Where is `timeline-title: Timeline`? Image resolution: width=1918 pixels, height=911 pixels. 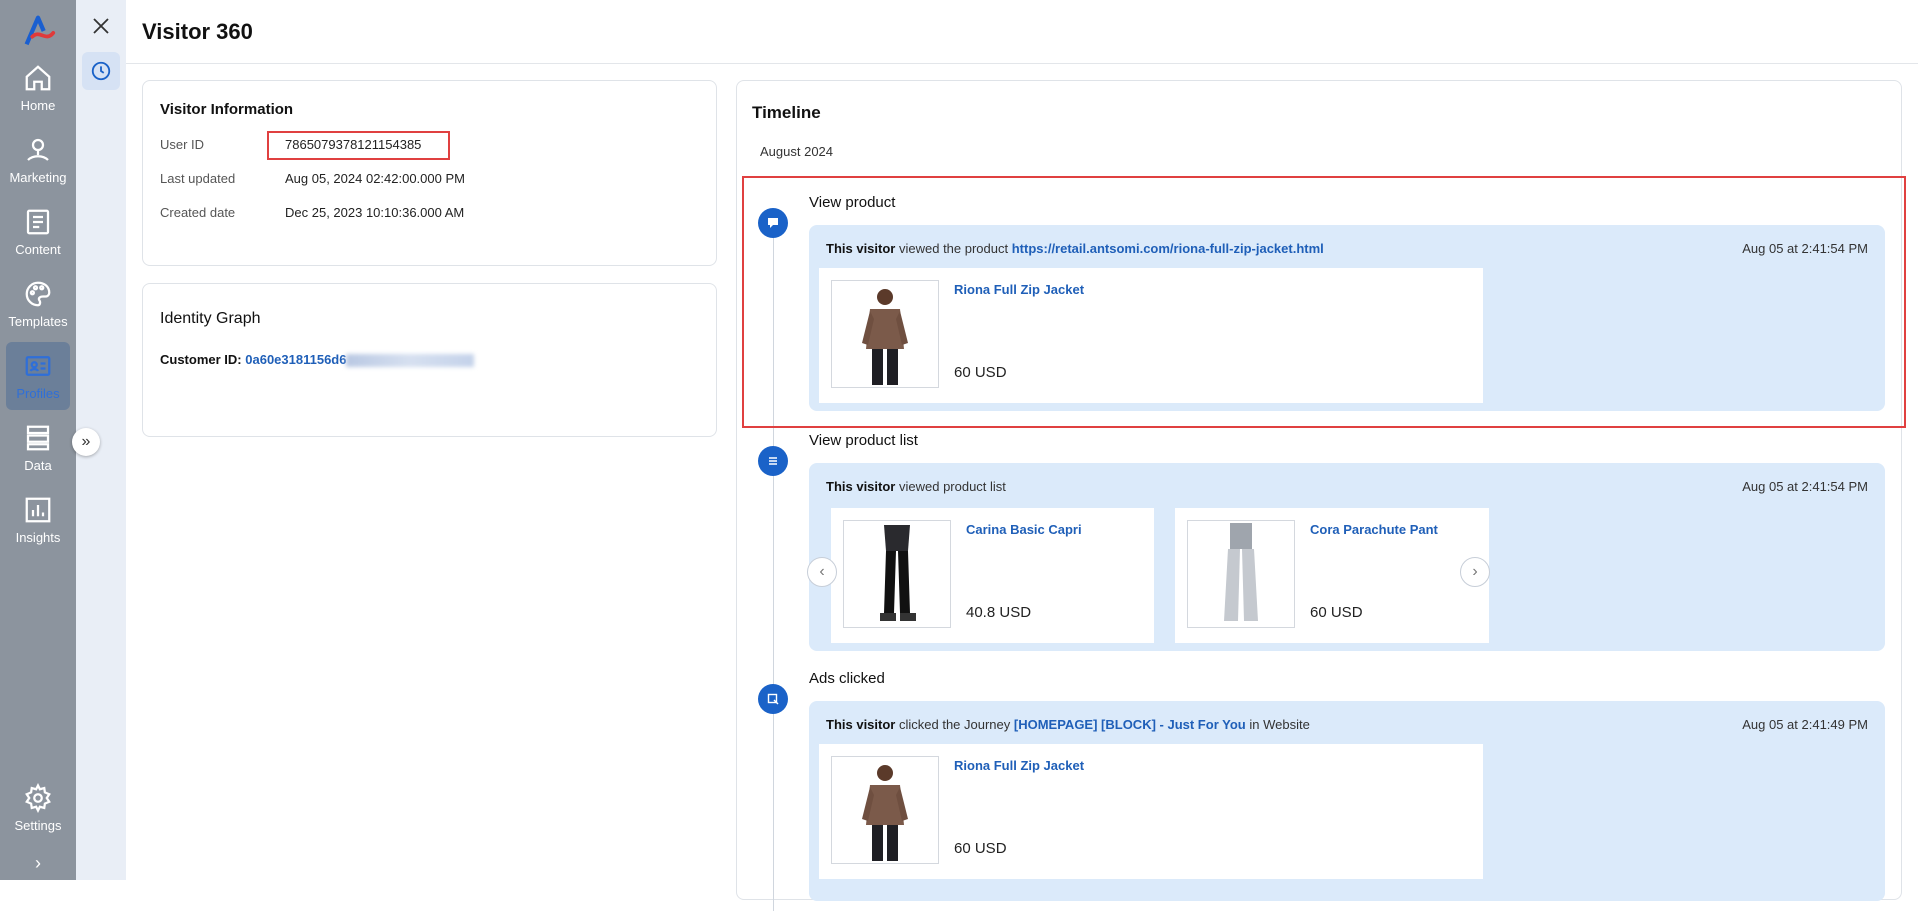 timeline-title: Timeline is located at coordinates (786, 112).